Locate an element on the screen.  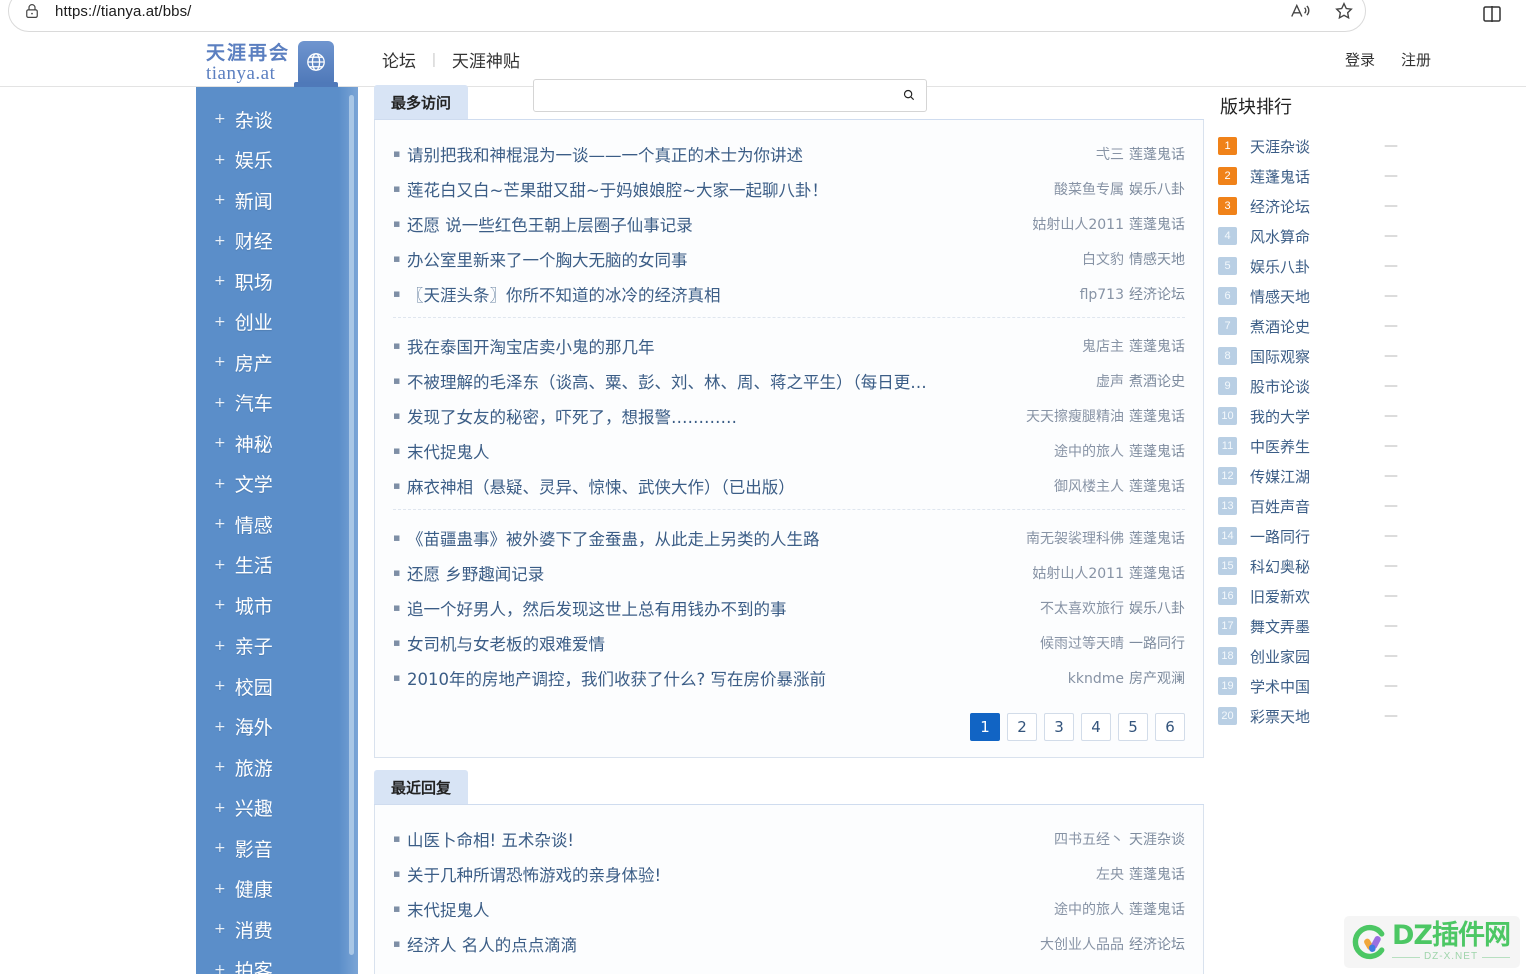
ranking-forum-link: 旧爱新欢 is located at coordinates (1317, 596).